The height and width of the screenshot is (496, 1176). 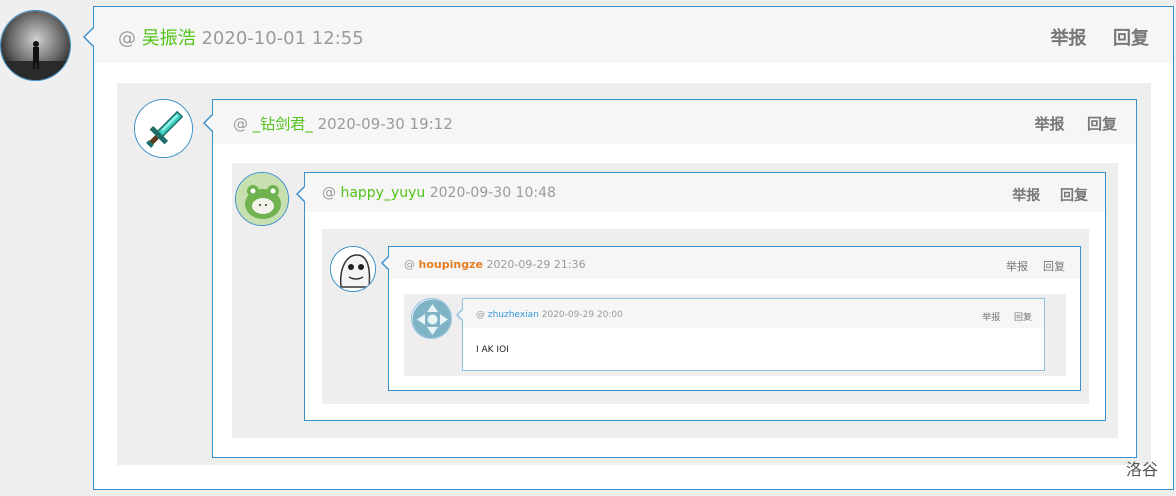 What do you see at coordinates (513, 315) in the screenshot?
I see `username-link: zhuzhexian` at bounding box center [513, 315].